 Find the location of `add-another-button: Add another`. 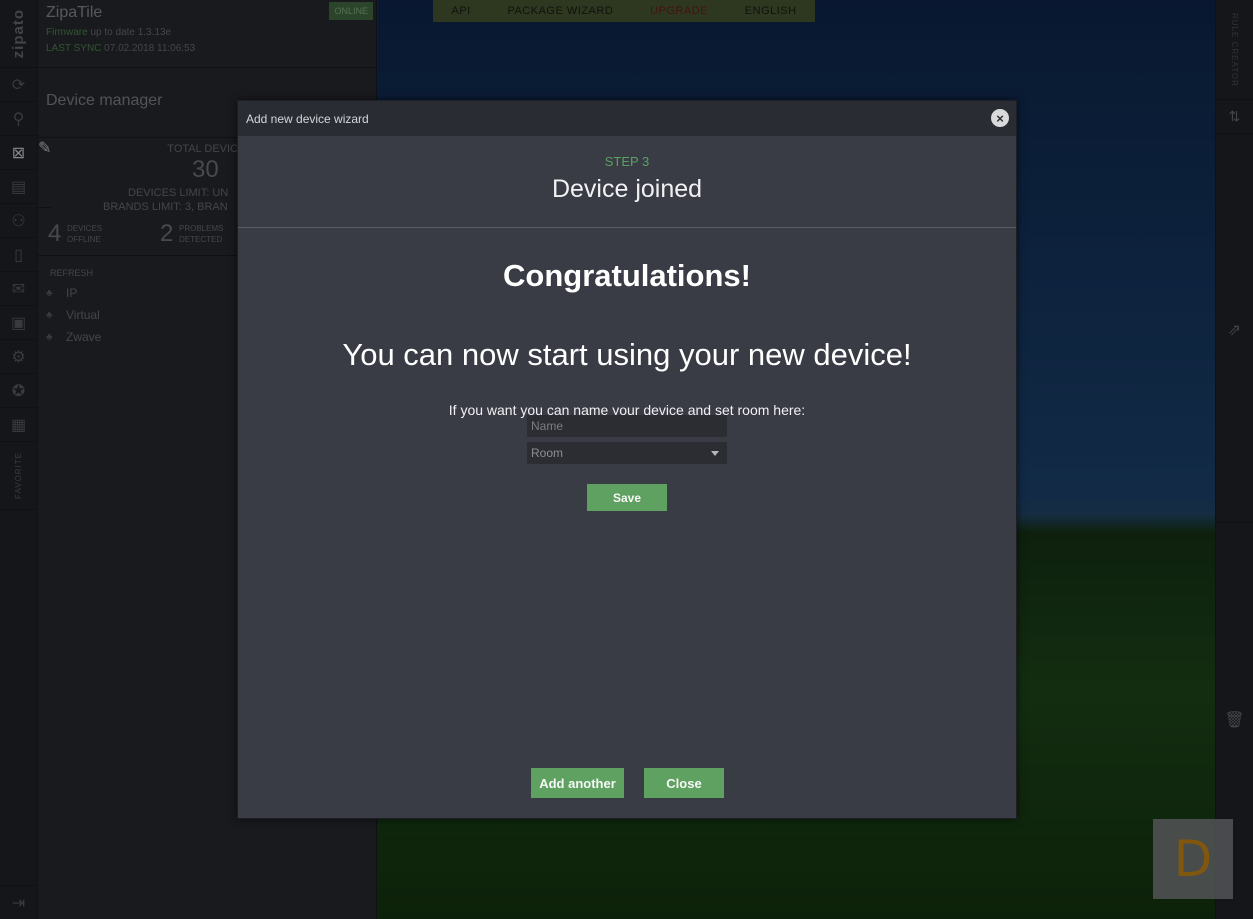

add-another-button: Add another is located at coordinates (577, 783).